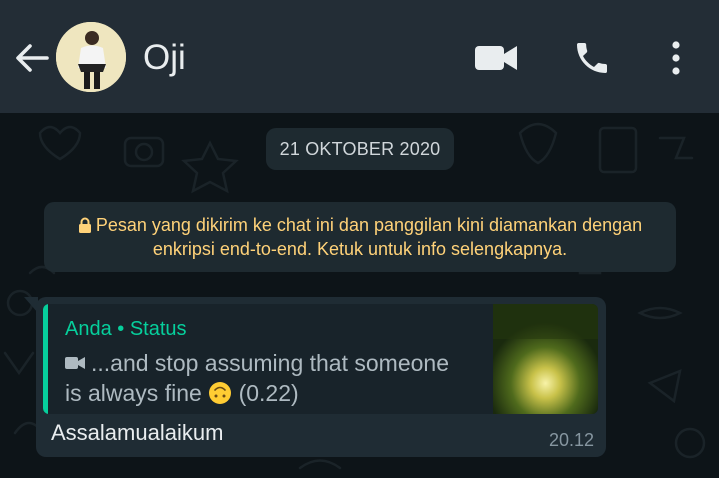 The image size is (719, 478). What do you see at coordinates (164, 58) in the screenshot?
I see `contact-name: Oji` at bounding box center [164, 58].